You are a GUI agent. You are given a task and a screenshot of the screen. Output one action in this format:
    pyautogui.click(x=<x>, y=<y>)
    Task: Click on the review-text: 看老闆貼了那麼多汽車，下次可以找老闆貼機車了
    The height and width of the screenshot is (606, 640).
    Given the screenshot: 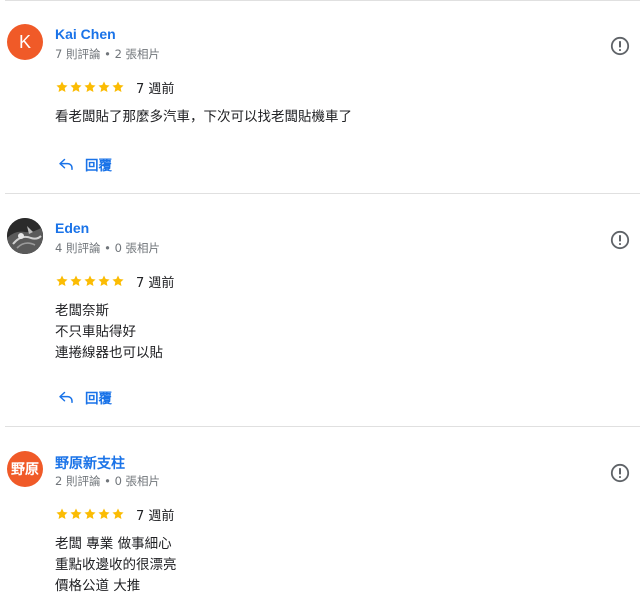 What is the action you would take?
    pyautogui.click(x=203, y=117)
    